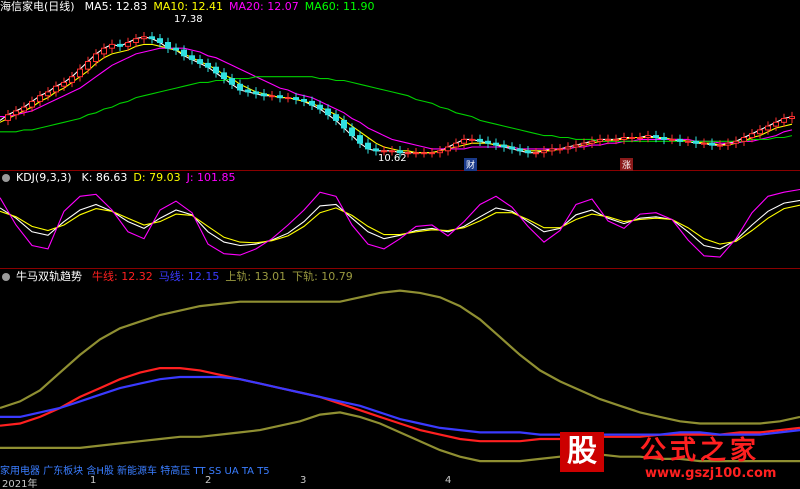  I want to click on watermark-text: 公式之家, so click(700, 451).